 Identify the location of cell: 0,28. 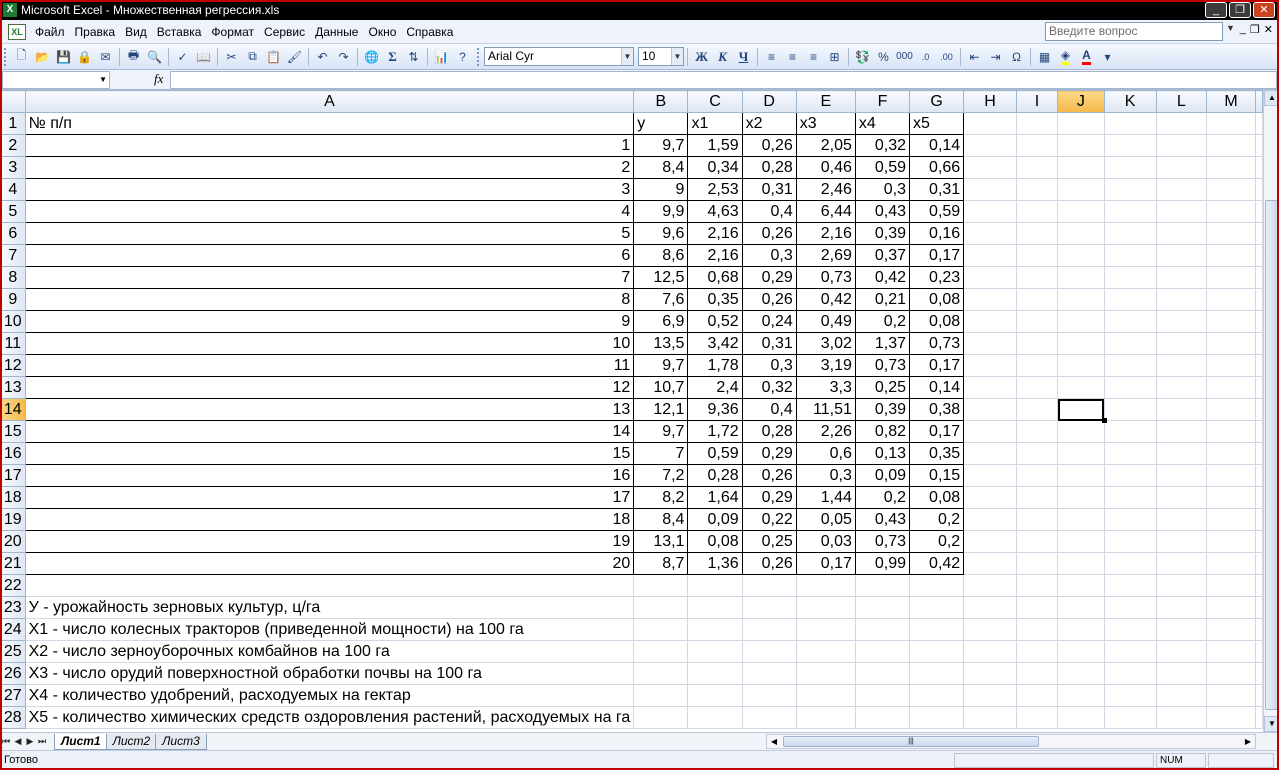
(769, 167).